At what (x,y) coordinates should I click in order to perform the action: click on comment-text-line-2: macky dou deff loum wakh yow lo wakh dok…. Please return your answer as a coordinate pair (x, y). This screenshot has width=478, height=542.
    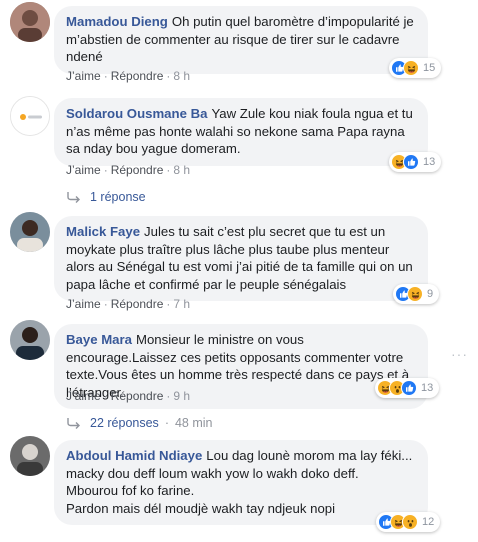
    Looking at the image, I should click on (212, 473).